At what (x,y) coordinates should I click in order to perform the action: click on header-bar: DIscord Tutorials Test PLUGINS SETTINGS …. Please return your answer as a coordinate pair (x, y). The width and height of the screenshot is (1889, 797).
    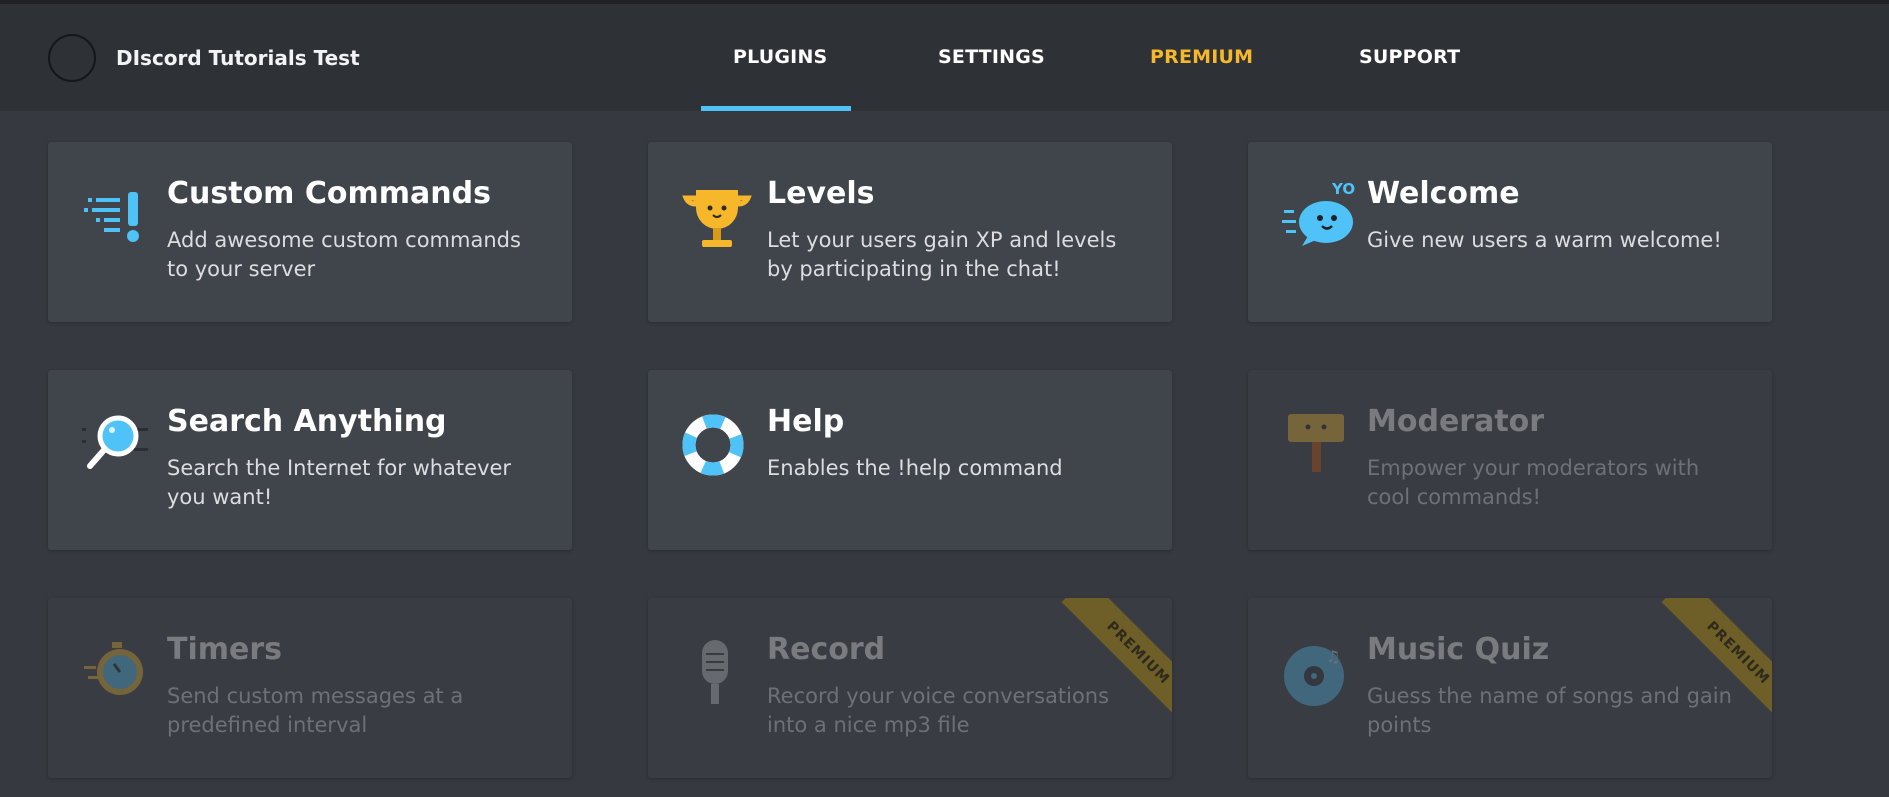
    Looking at the image, I should click on (944, 57).